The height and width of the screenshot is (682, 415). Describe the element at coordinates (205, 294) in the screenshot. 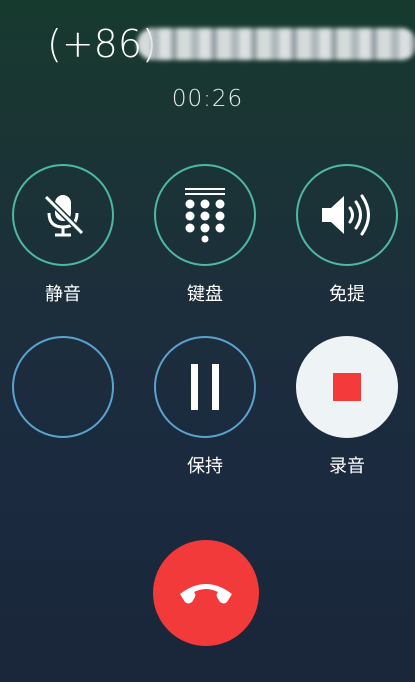

I see `keypad-label: 键盘` at that location.